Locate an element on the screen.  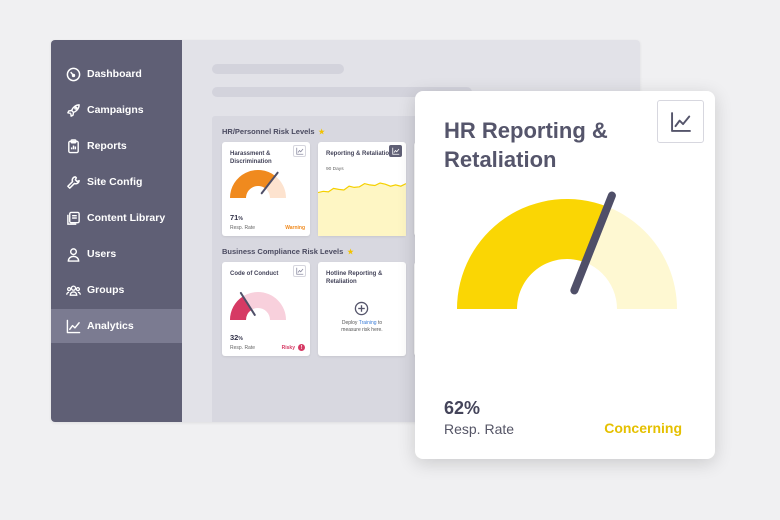
deploy-text: Deploy Training to measure risk here. is located at coordinates (362, 326).